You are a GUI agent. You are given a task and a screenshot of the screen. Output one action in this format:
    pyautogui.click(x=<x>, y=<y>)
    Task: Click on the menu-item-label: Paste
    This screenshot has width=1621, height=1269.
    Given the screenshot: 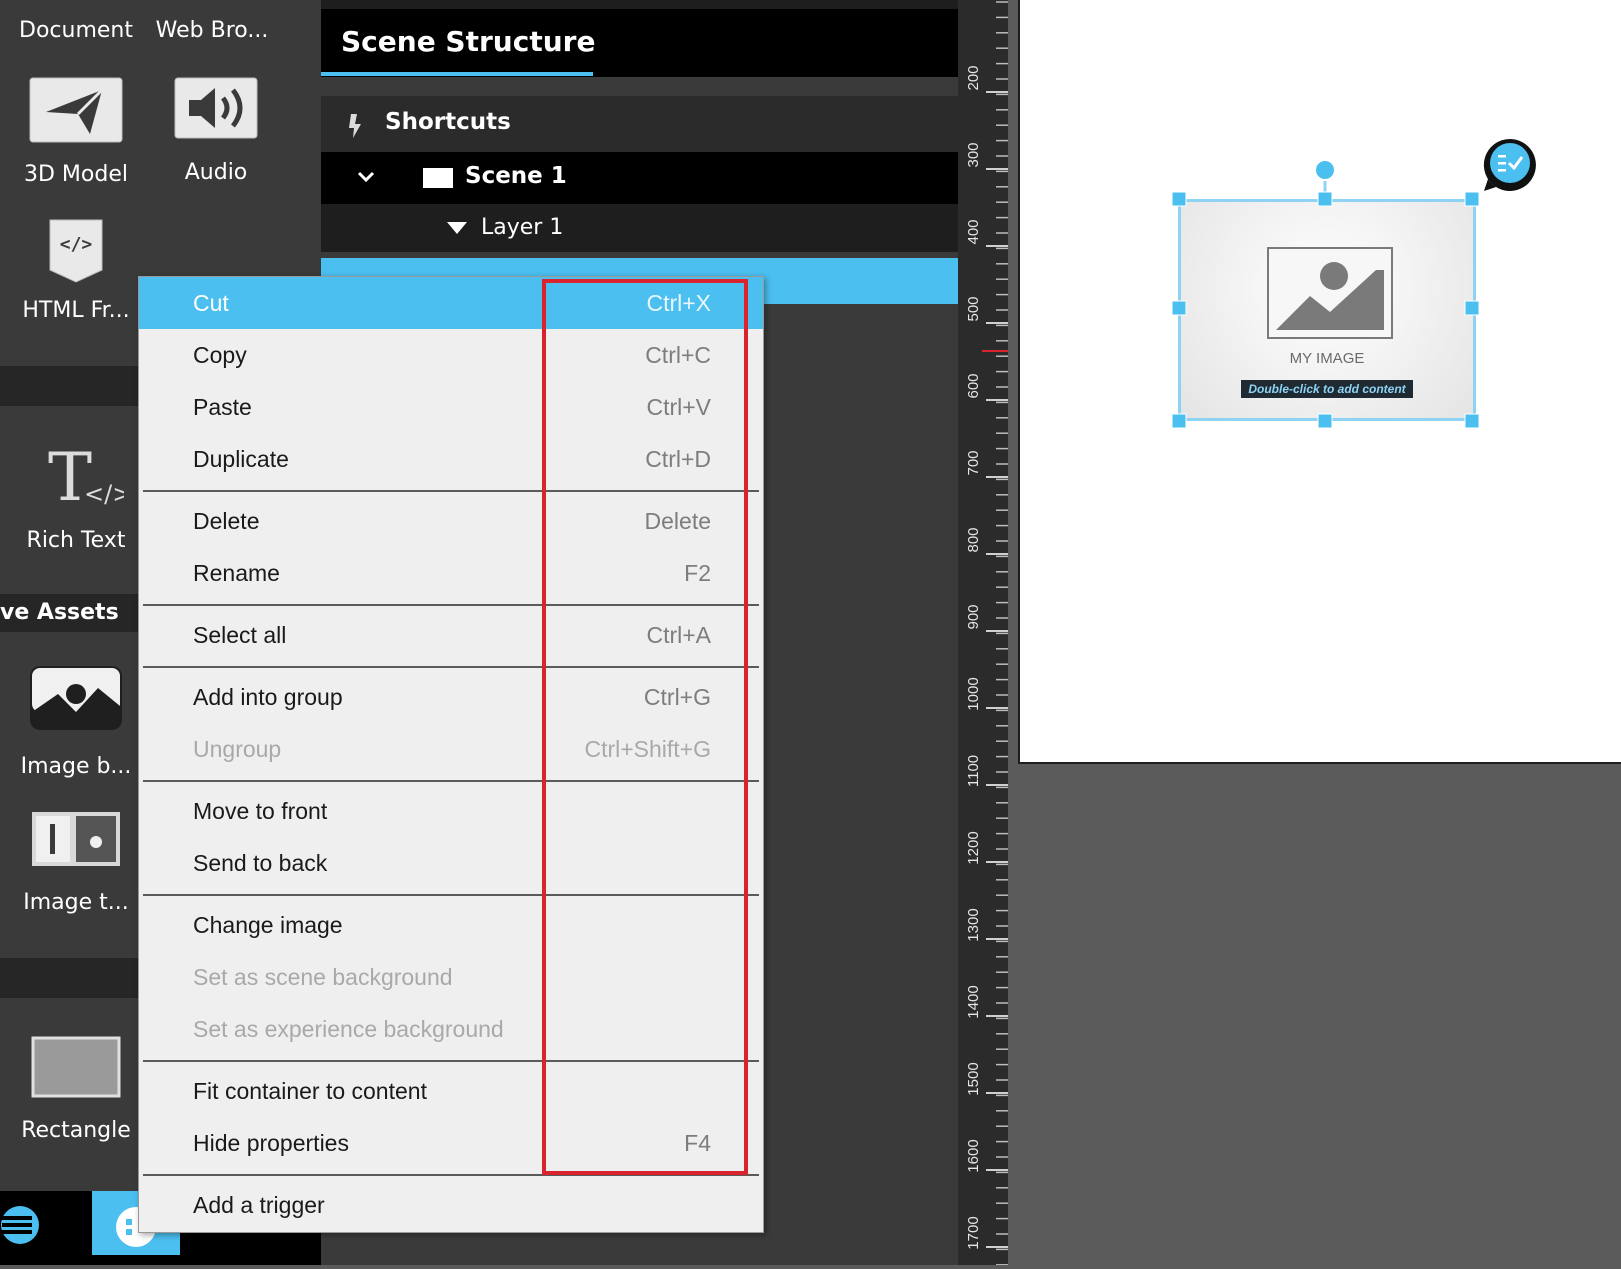 What is the action you would take?
    pyautogui.click(x=222, y=407)
    